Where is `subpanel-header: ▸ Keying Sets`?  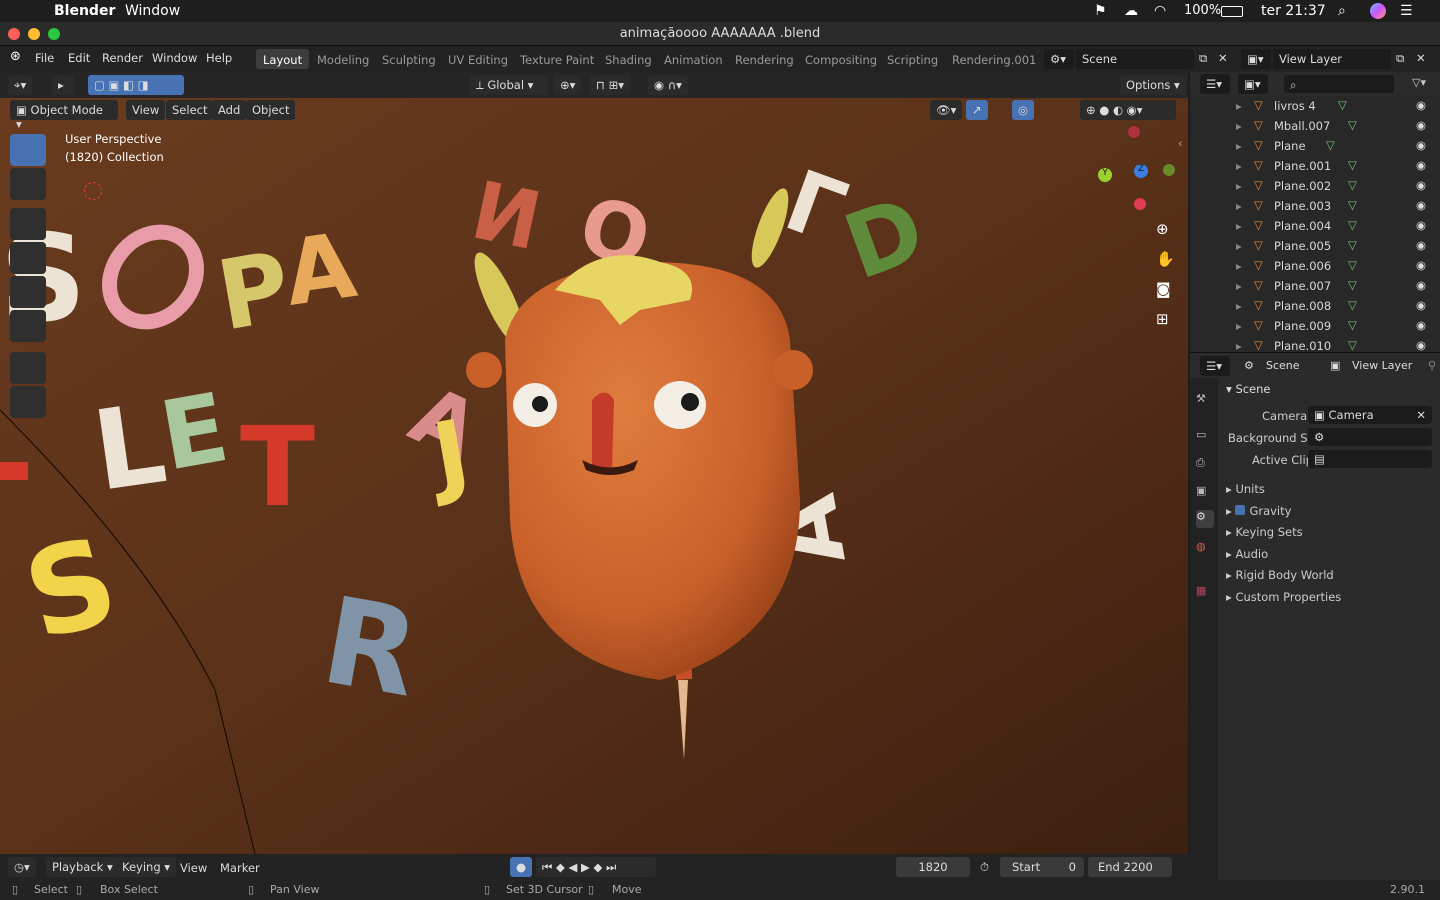 subpanel-header: ▸ Keying Sets is located at coordinates (1264, 532).